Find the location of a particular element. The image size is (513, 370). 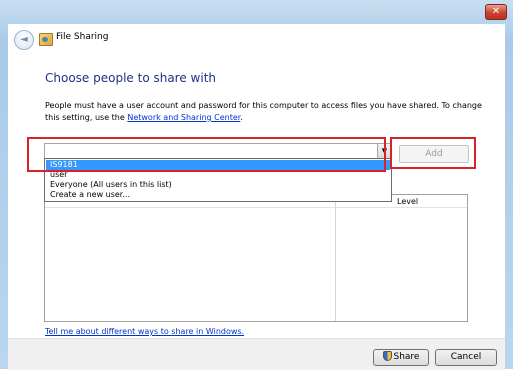

permission-level-column-header: Level is located at coordinates (407, 201).